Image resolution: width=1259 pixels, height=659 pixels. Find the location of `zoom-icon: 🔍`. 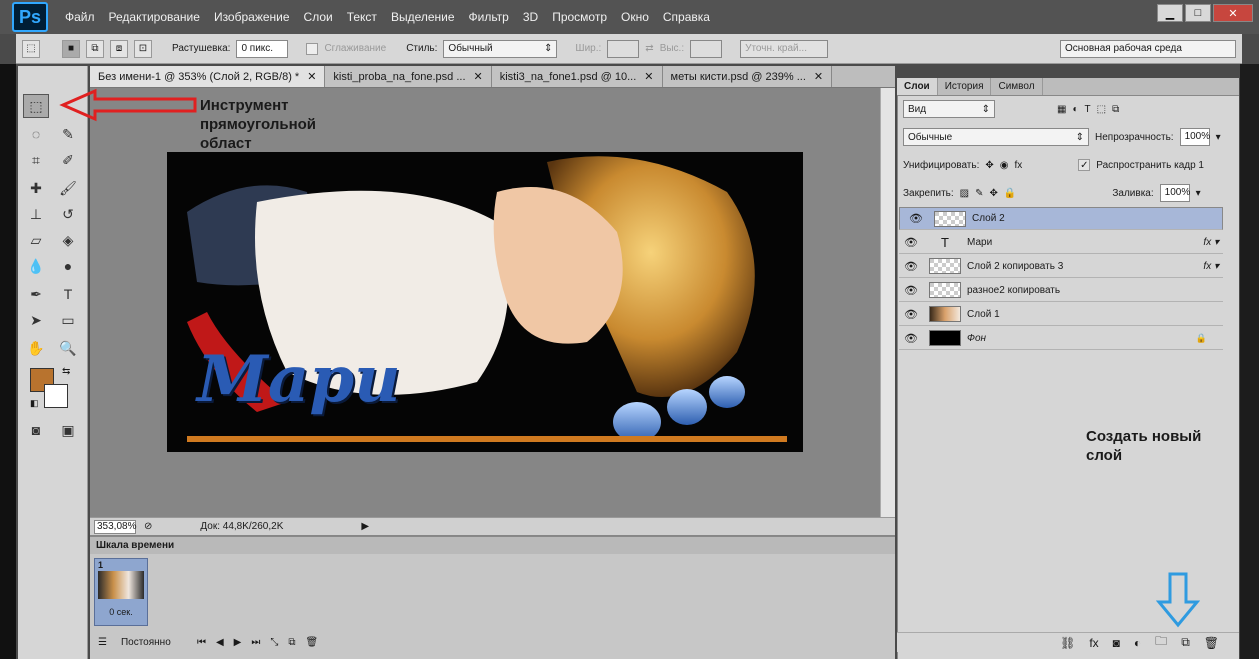

zoom-icon: 🔍 is located at coordinates (68, 348).